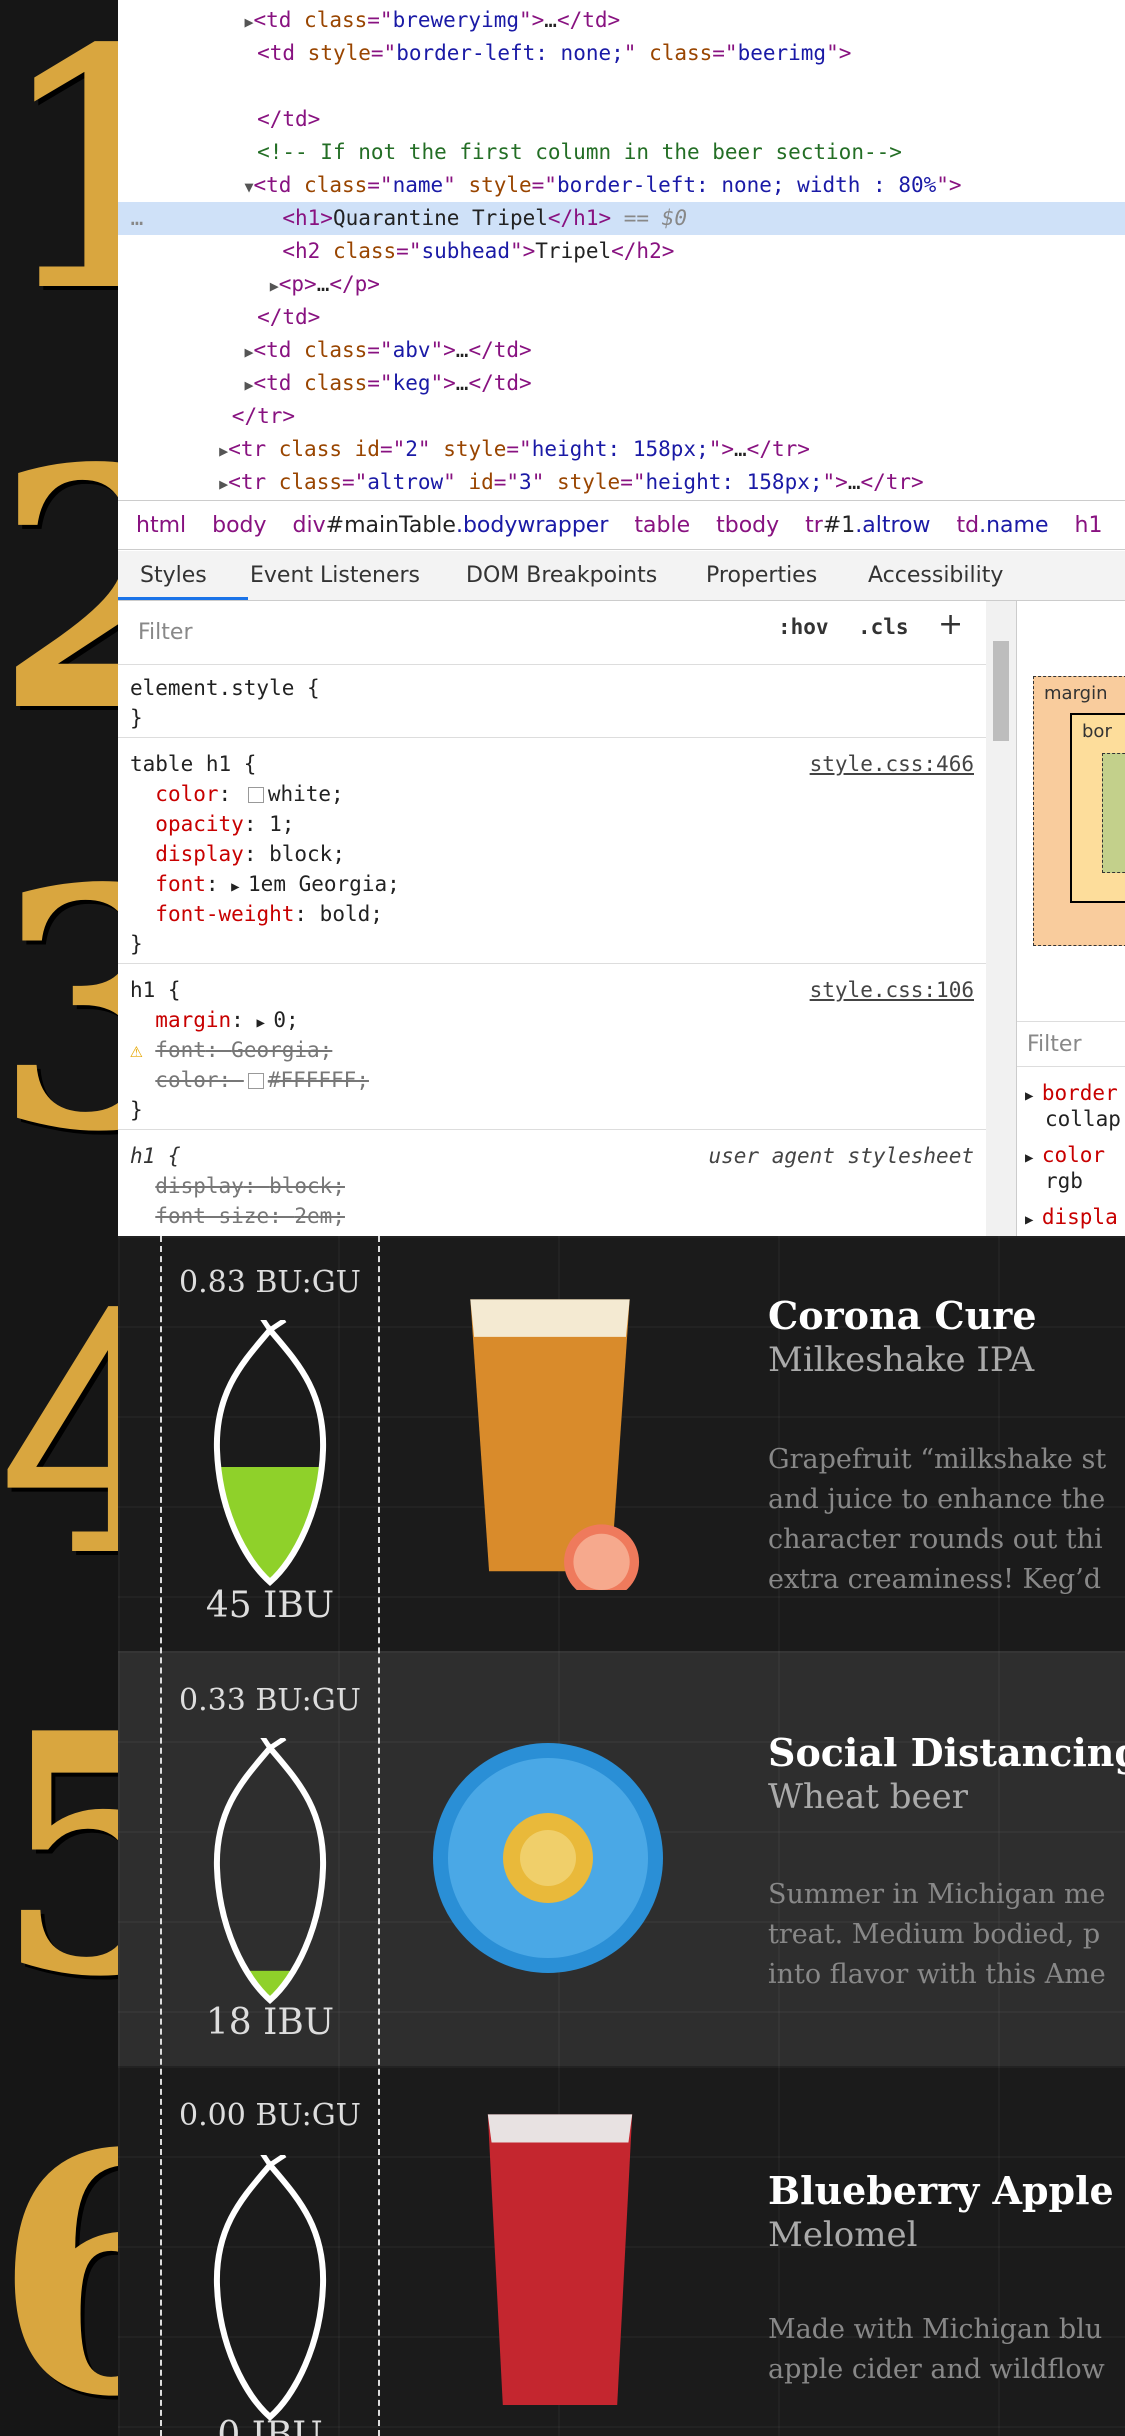 The image size is (1125, 2436). I want to click on new-style-rule-button: +, so click(950, 624).